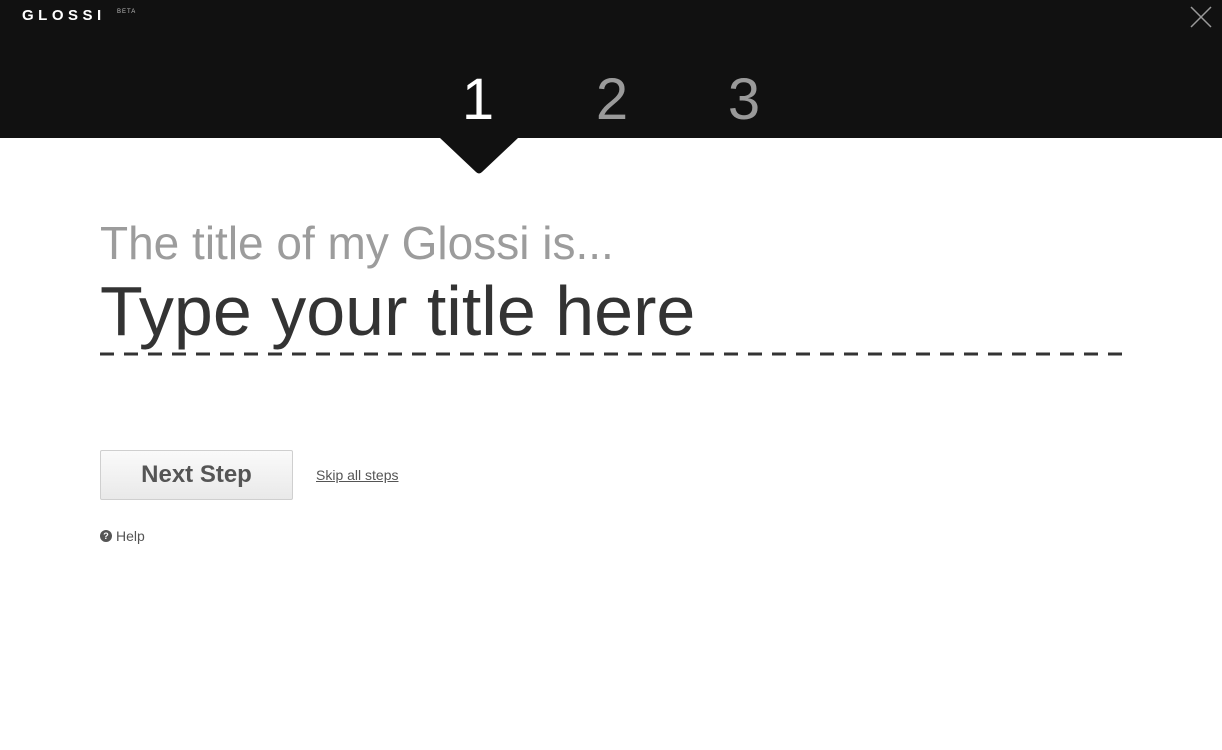 This screenshot has height=750, width=1222. Describe the element at coordinates (130, 536) in the screenshot. I see `help-label: Help` at that location.